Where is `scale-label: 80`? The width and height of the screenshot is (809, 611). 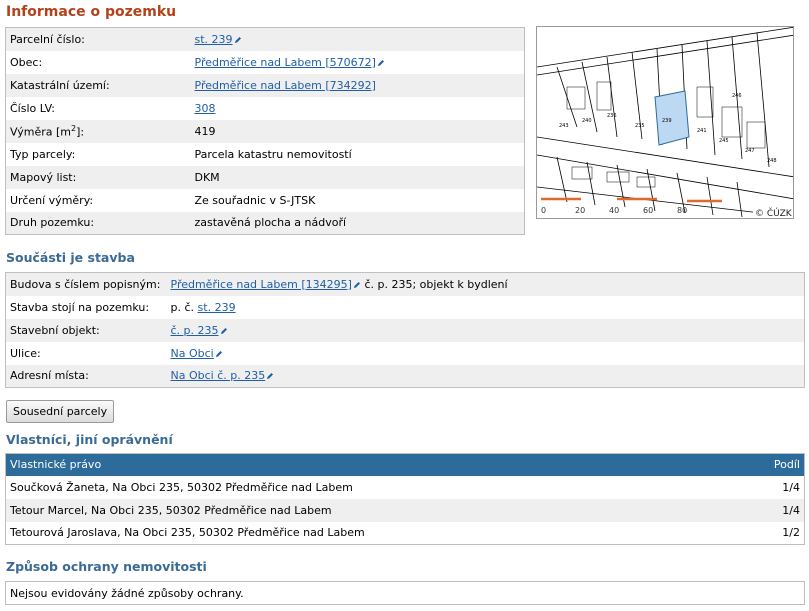
scale-label: 80 is located at coordinates (682, 210).